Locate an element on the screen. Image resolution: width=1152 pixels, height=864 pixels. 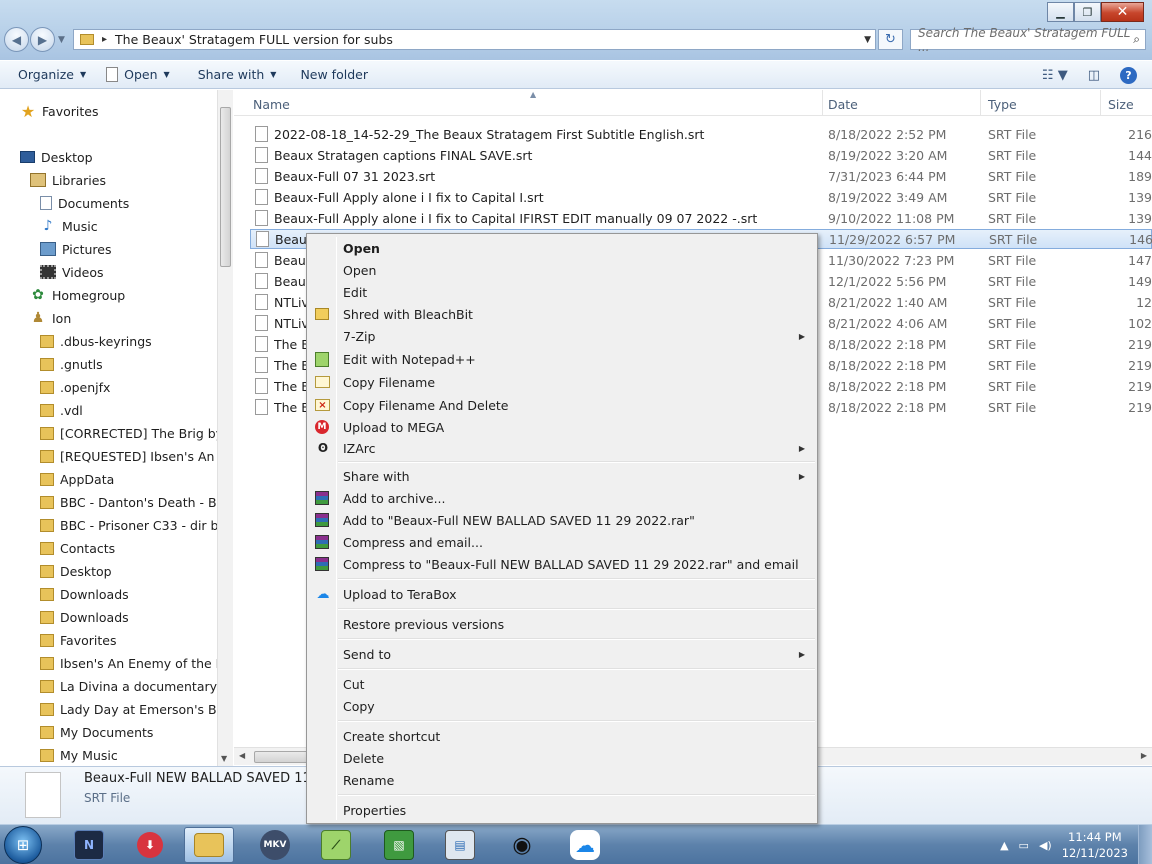
nav-folder-item: My Documents is located at coordinates (96, 732).